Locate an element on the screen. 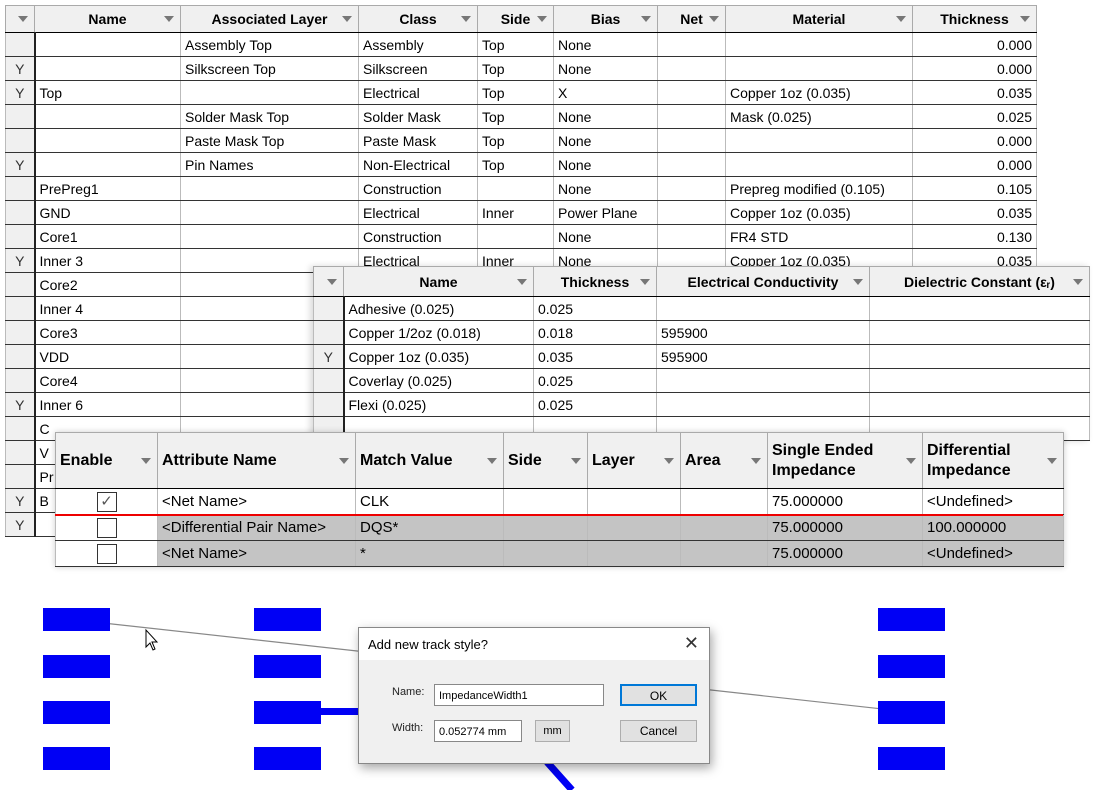 The width and height of the screenshot is (1102, 790). column-header-bias: Bias is located at coordinates (605, 19).